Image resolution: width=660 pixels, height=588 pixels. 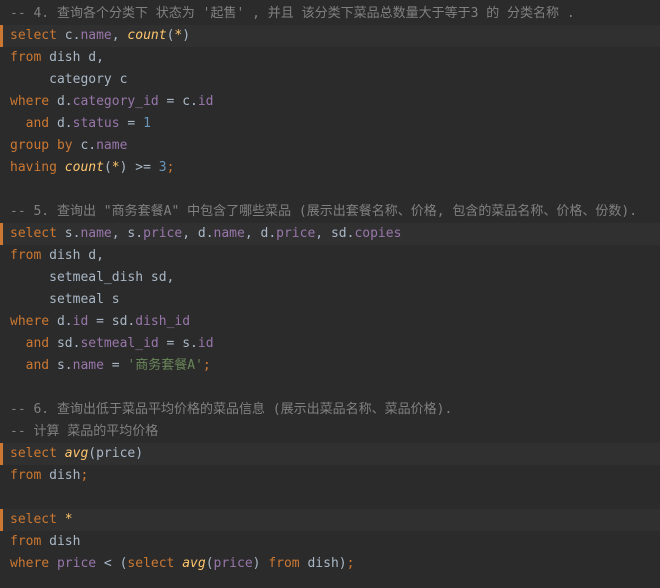 What do you see at coordinates (330, 520) in the screenshot?
I see `code-line: select *` at bounding box center [330, 520].